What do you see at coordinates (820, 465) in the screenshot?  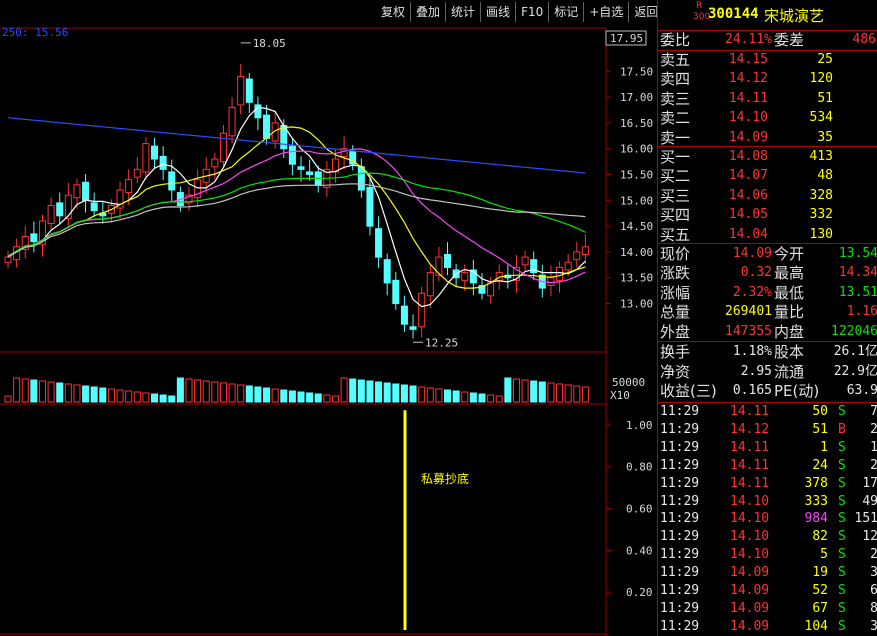 I see `tick-volume: 24` at bounding box center [820, 465].